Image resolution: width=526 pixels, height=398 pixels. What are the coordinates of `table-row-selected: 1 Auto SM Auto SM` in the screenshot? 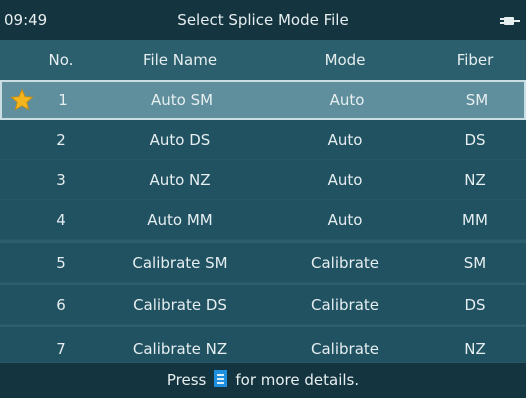 It's located at (263, 100).